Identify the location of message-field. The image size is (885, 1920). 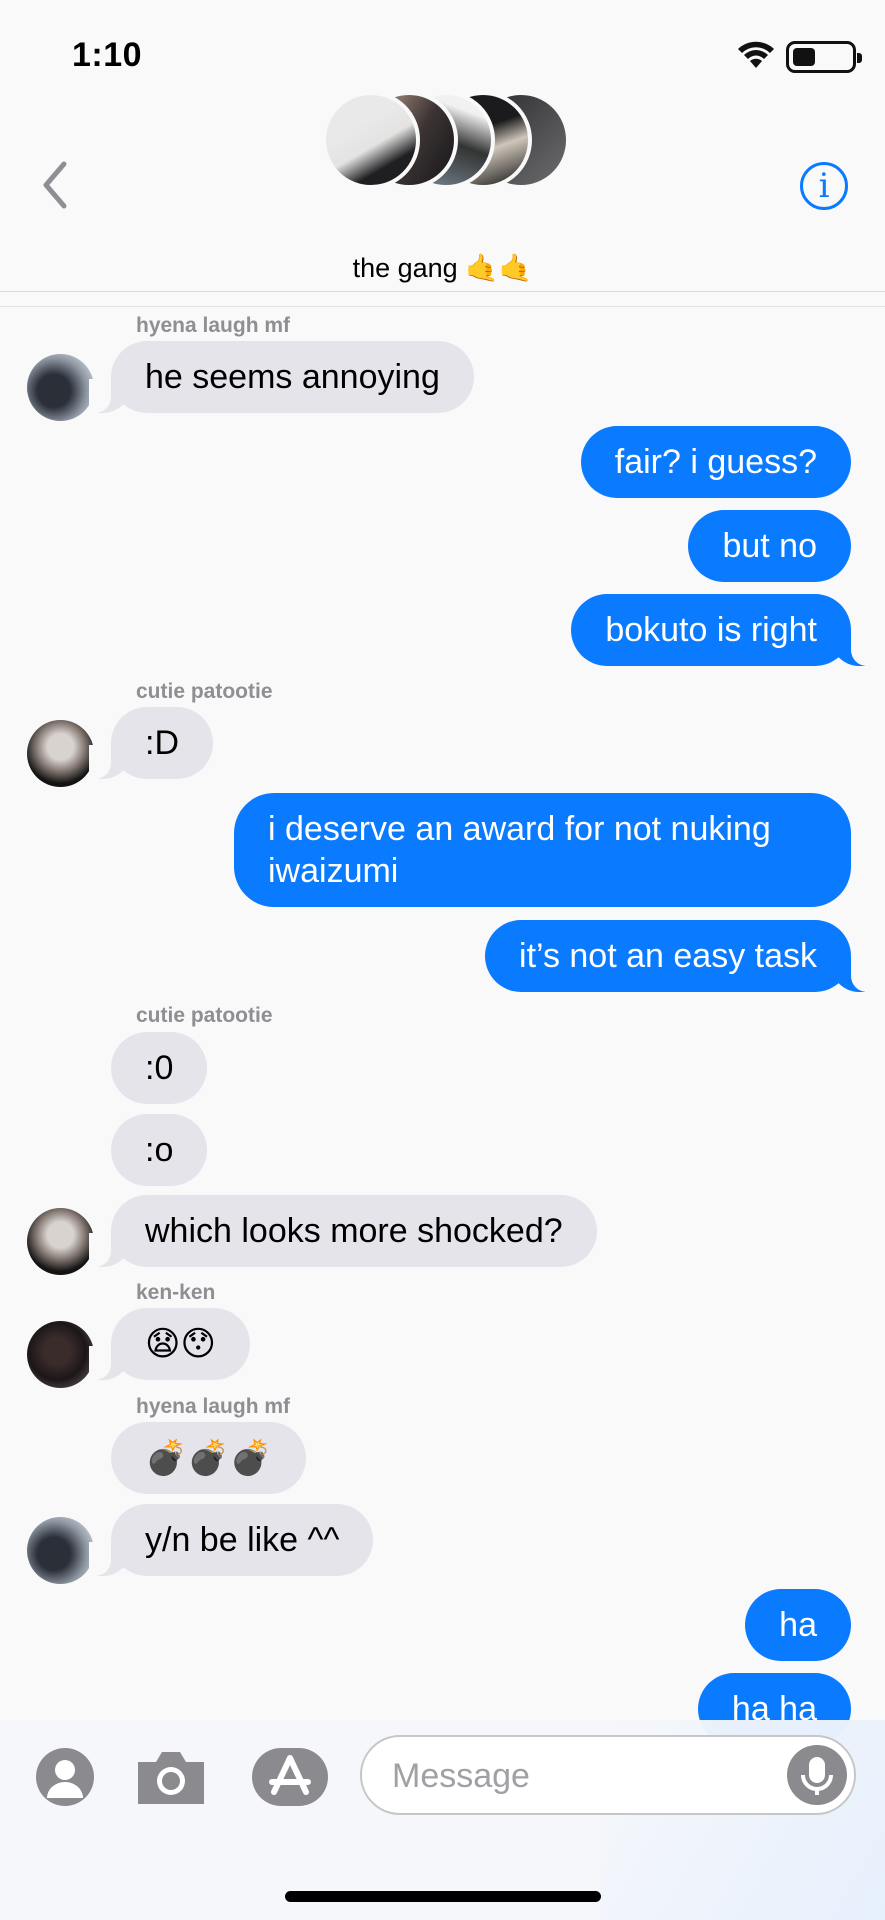
(608, 1775).